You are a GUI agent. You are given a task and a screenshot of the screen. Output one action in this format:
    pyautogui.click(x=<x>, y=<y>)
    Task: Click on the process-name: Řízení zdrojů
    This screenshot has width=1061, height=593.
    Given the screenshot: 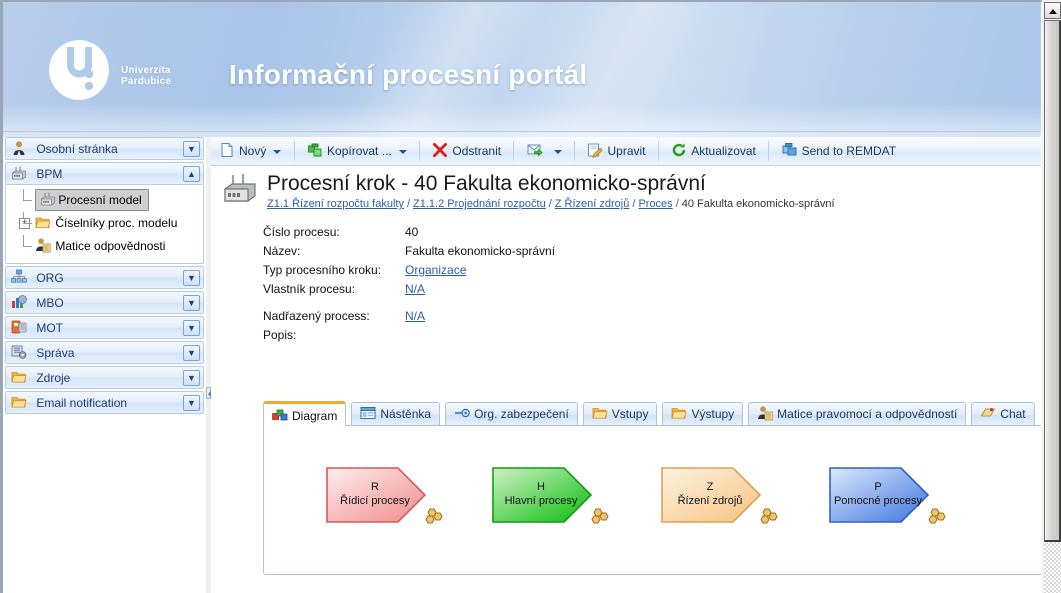 What is the action you would take?
    pyautogui.click(x=710, y=501)
    